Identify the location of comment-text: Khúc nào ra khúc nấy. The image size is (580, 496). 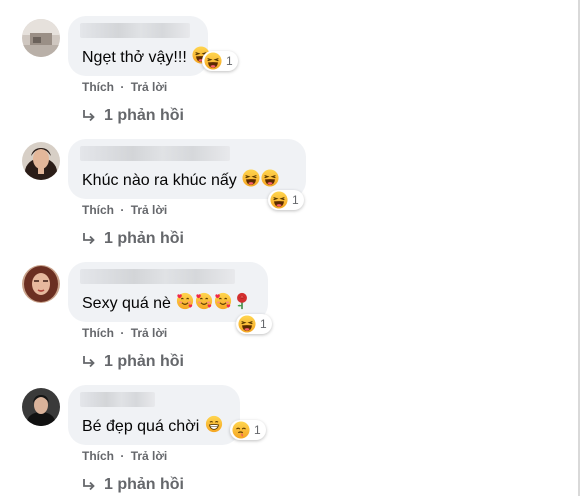
(180, 180).